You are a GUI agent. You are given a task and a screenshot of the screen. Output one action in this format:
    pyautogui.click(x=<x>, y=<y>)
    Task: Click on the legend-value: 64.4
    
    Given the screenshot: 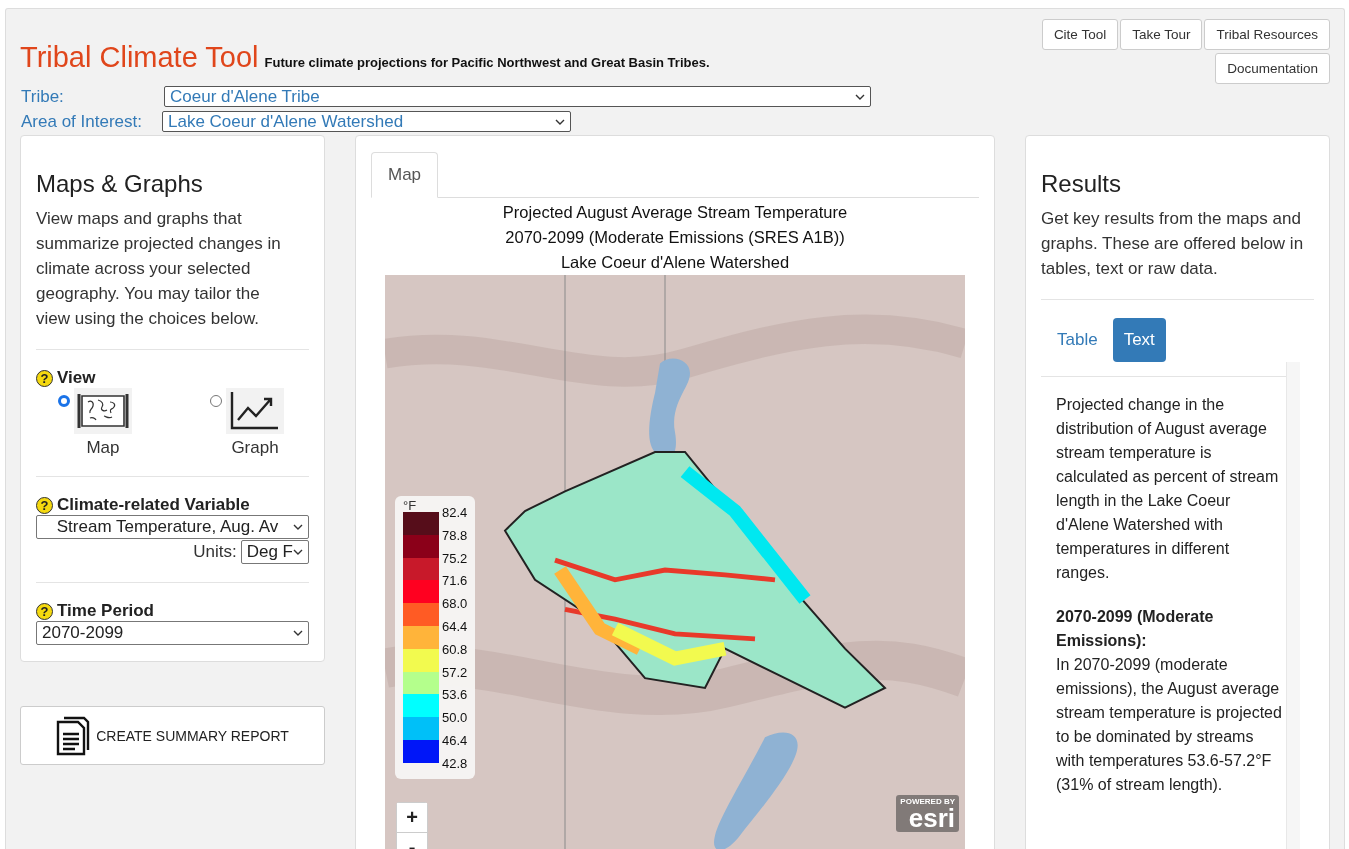 What is the action you would take?
    pyautogui.click(x=455, y=626)
    